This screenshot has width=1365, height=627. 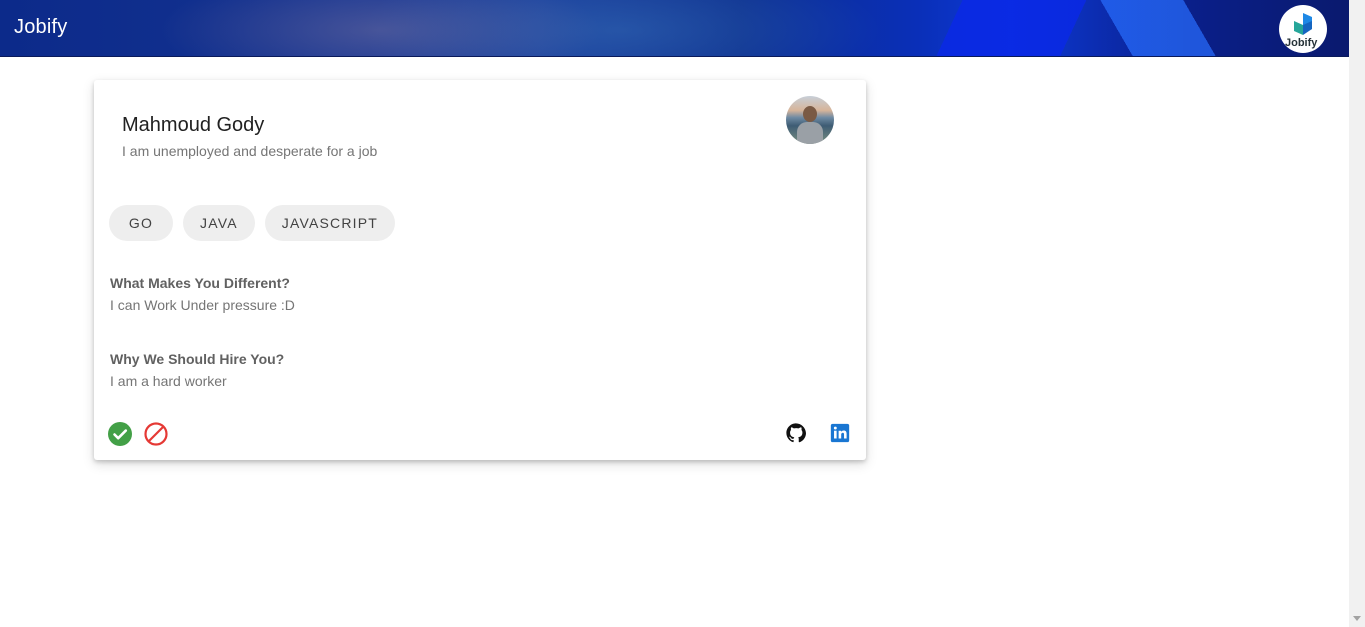 What do you see at coordinates (1303, 24) in the screenshot?
I see `logo-cube-icon` at bounding box center [1303, 24].